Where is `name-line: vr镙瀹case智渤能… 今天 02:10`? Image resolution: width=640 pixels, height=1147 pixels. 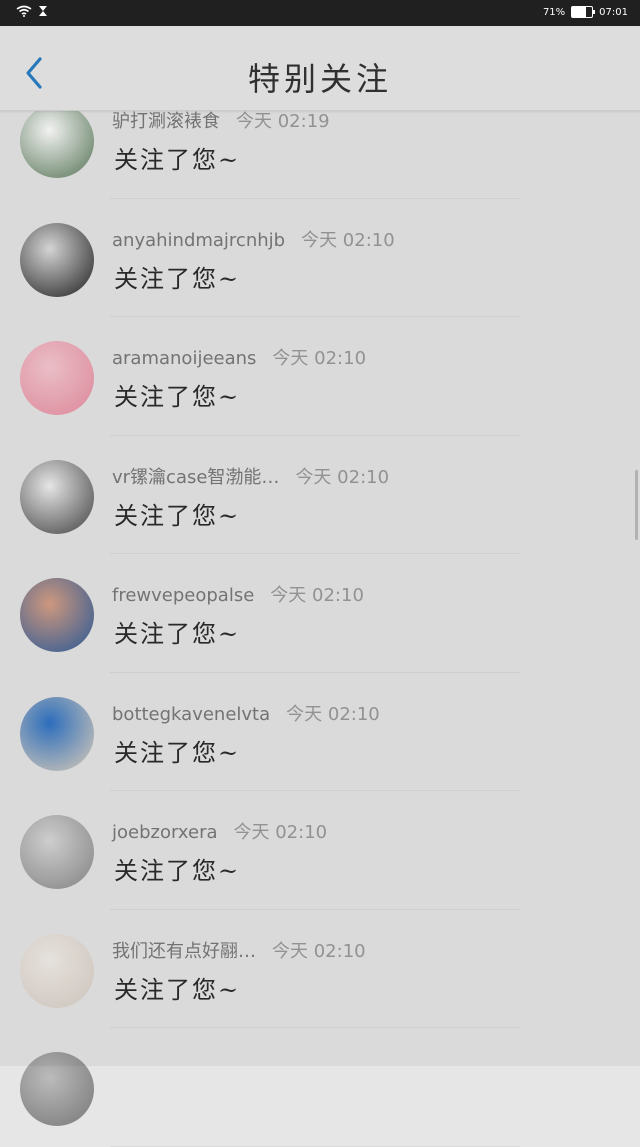
name-line: vr镙瀹case智渤能… 今天 02:10 is located at coordinates (250, 476).